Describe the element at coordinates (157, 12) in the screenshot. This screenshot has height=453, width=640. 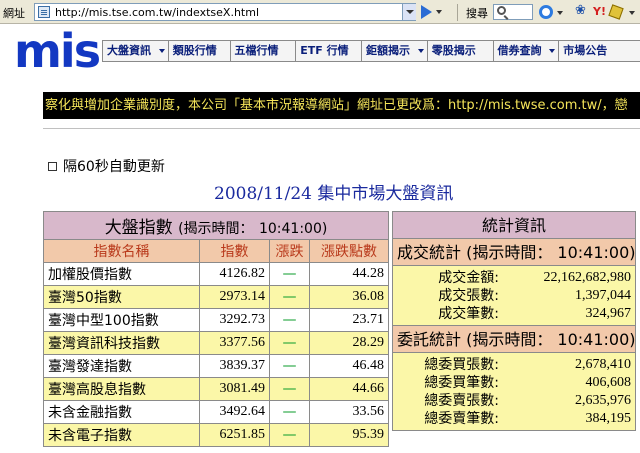
I see `address-url: http://mis.tse.com.tw/indextseX.html` at that location.